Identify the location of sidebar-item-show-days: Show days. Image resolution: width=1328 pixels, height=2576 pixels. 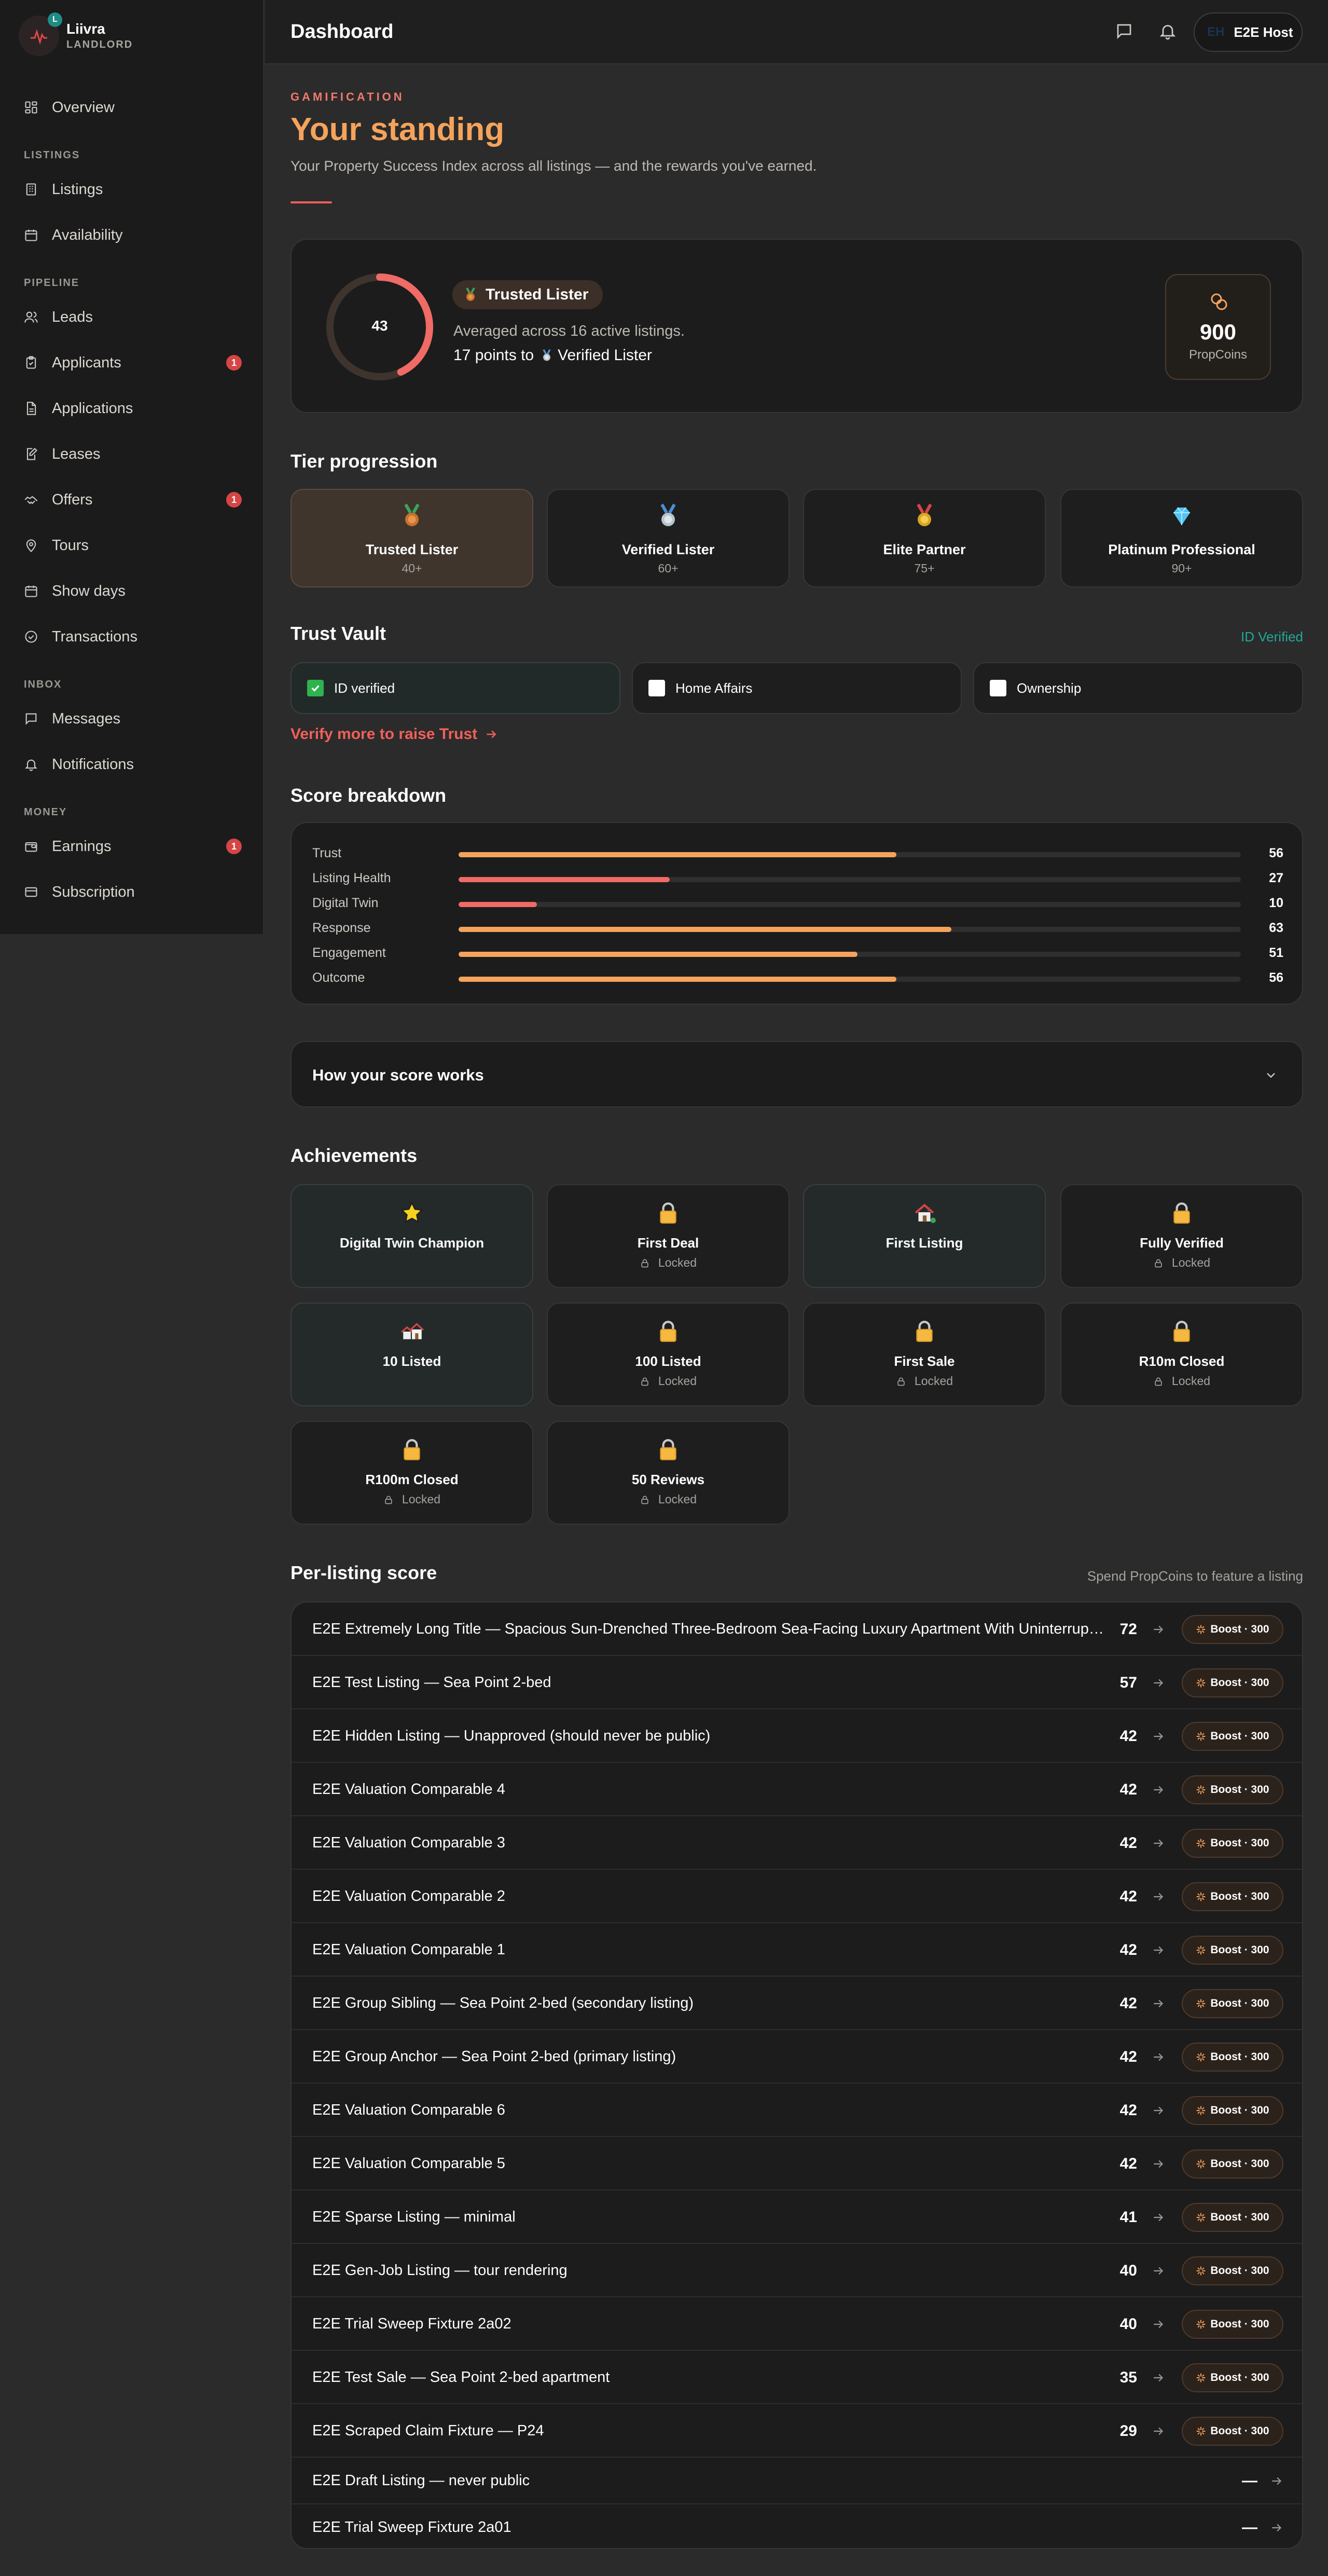
(133, 591).